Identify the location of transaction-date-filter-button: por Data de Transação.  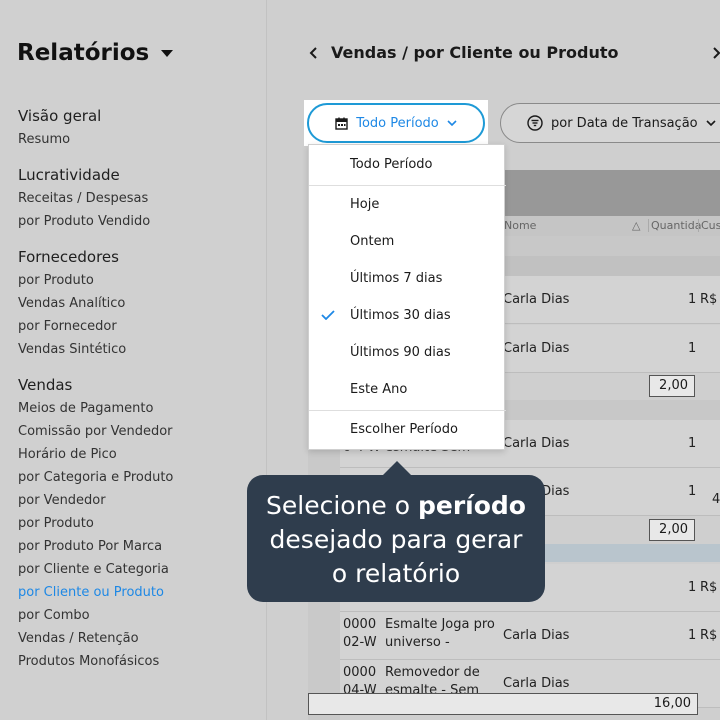
(610, 123).